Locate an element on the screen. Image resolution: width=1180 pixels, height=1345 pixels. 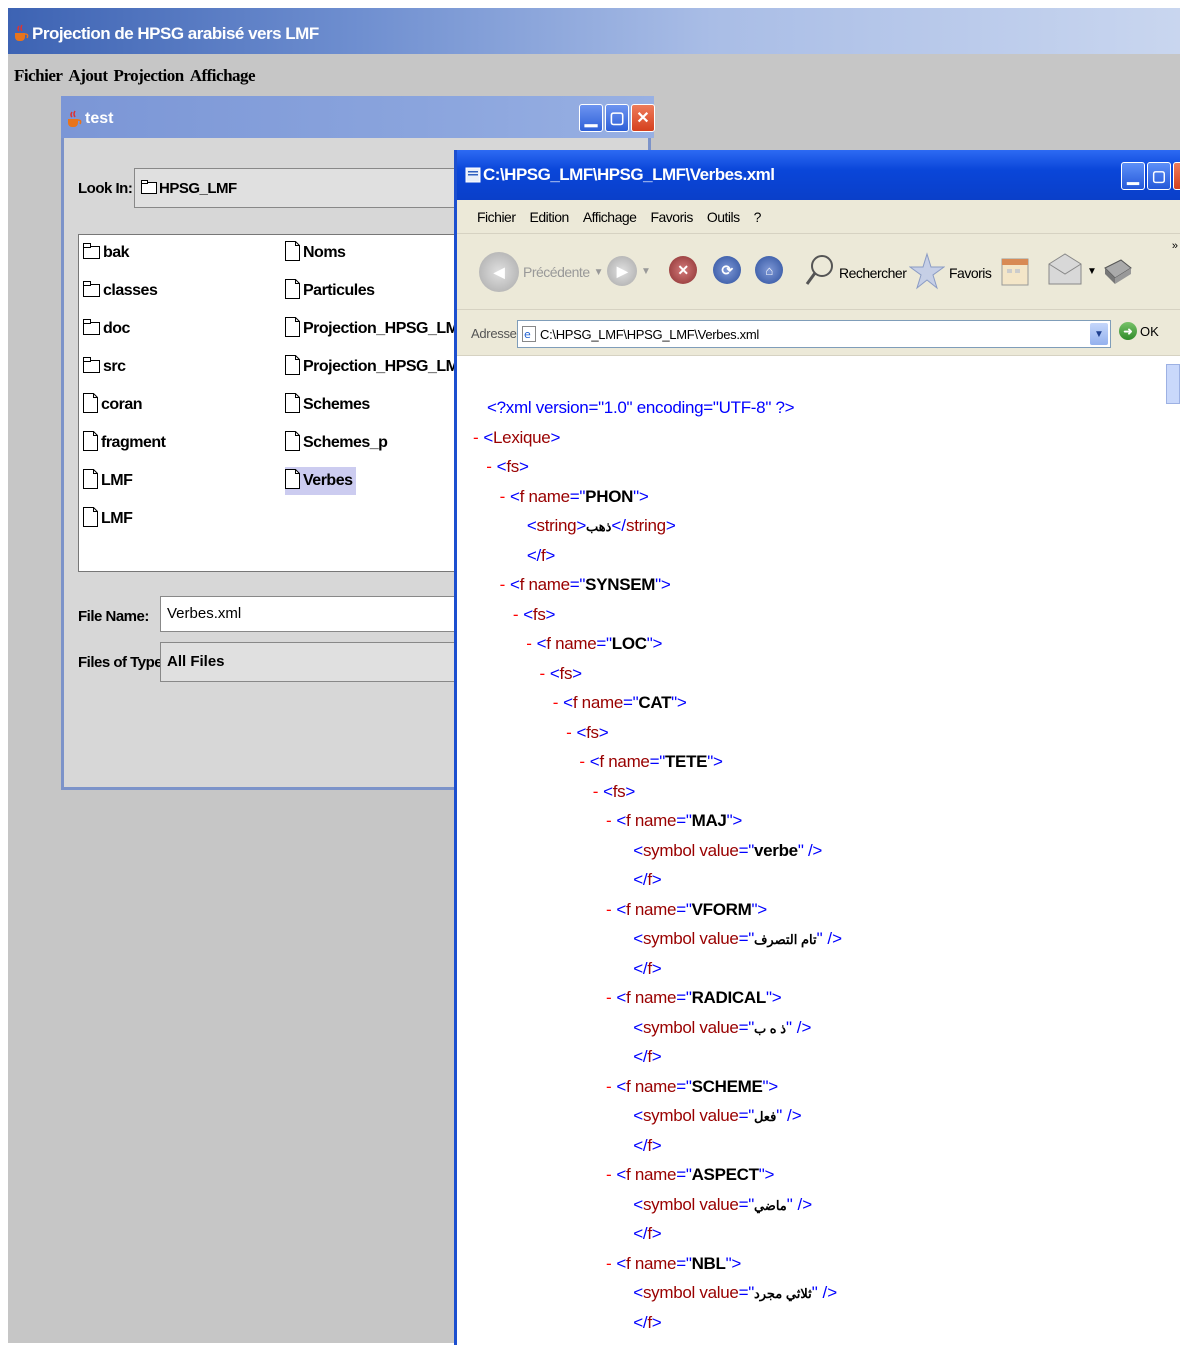
ie-menu-affichage: Affichage is located at coordinates (610, 217).